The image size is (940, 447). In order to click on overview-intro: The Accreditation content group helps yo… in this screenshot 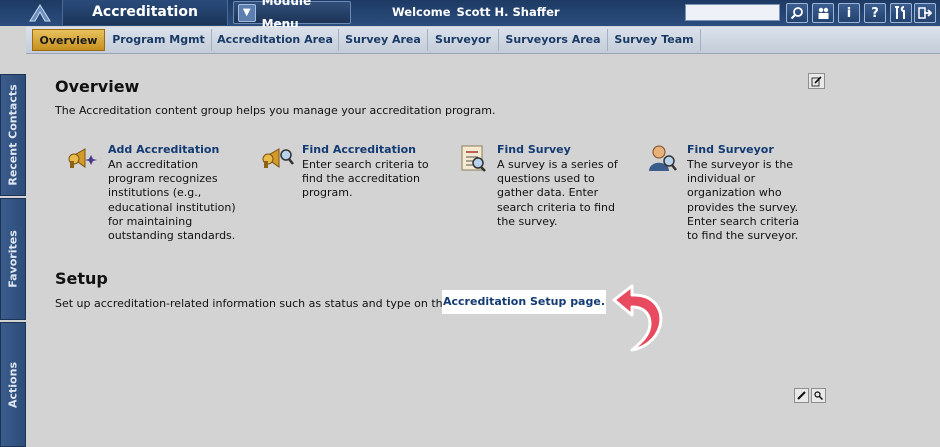, I will do `click(275, 110)`.